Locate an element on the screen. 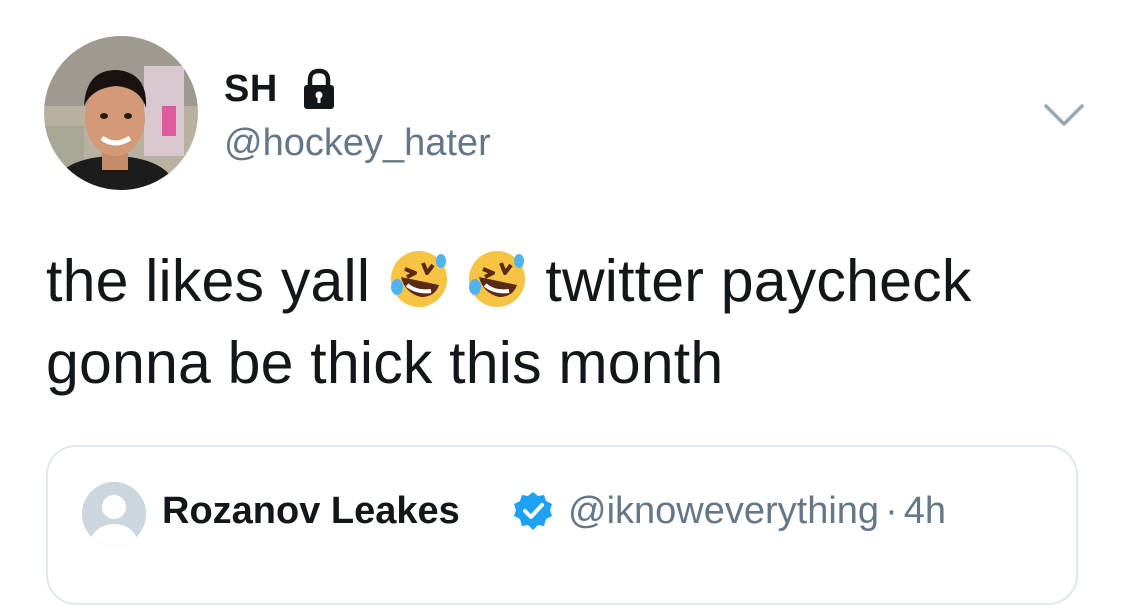 The image size is (1124, 605). user-handle: @hockey_hater is located at coordinates (357, 143).